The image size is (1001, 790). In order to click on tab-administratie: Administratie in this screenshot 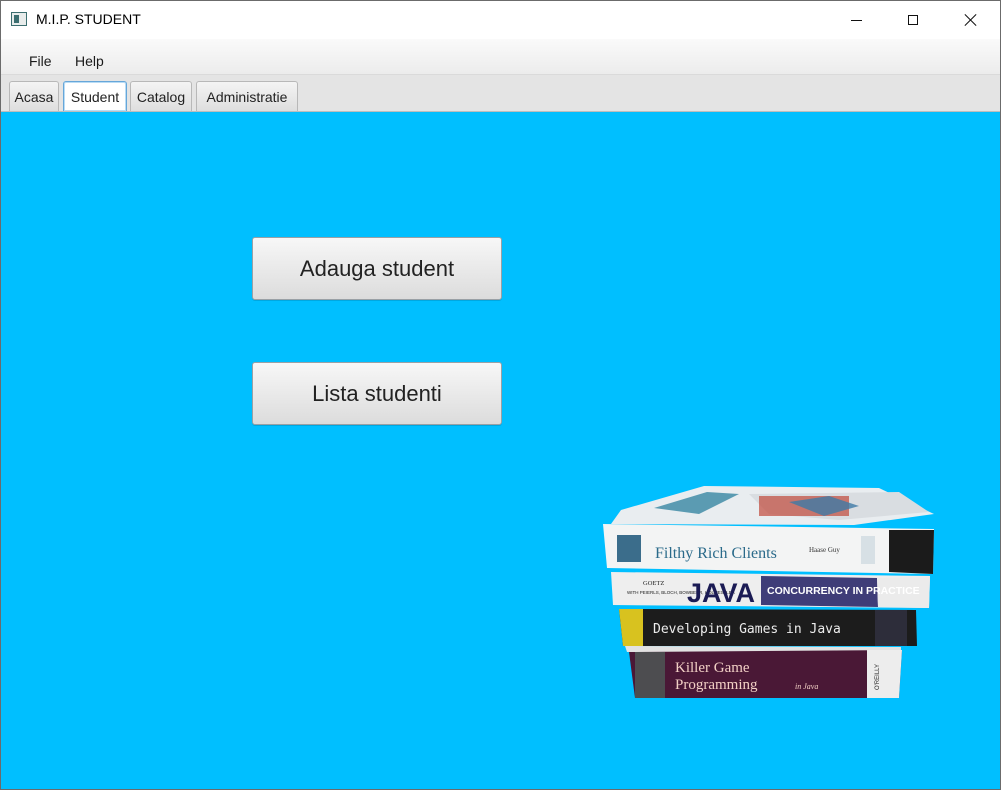, I will do `click(247, 96)`.